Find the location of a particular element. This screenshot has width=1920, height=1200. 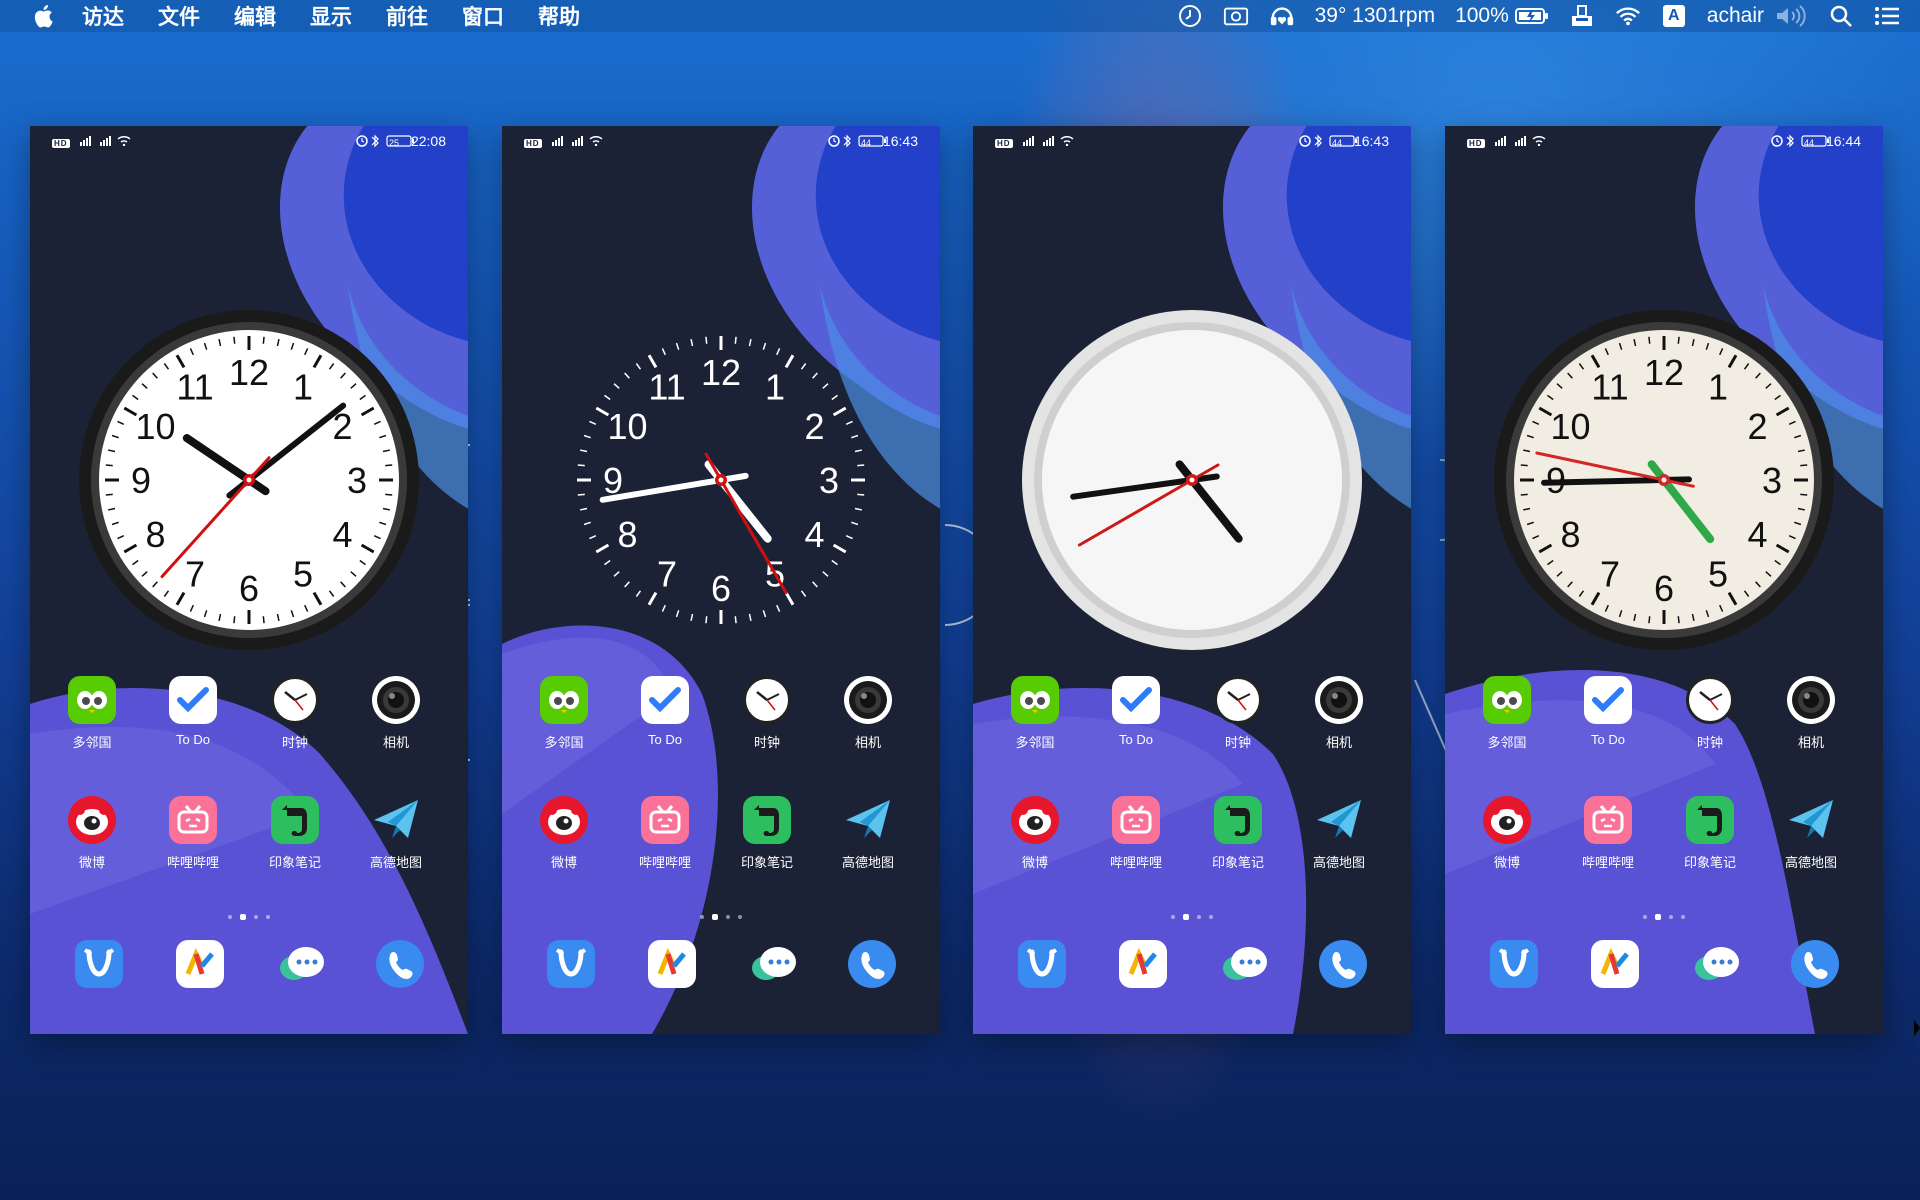

battery-icon is located at coordinates (1531, 16).